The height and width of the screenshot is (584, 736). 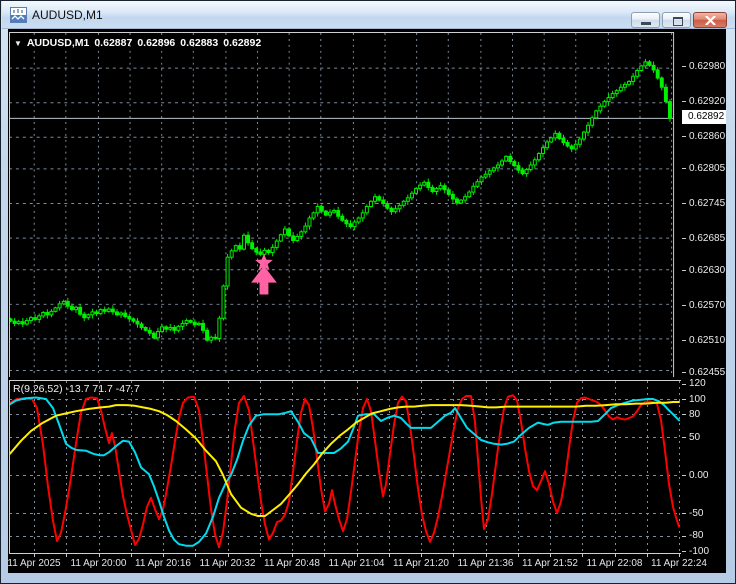 I want to click on titlebar: AUDUSD,M1, so click(x=368, y=15).